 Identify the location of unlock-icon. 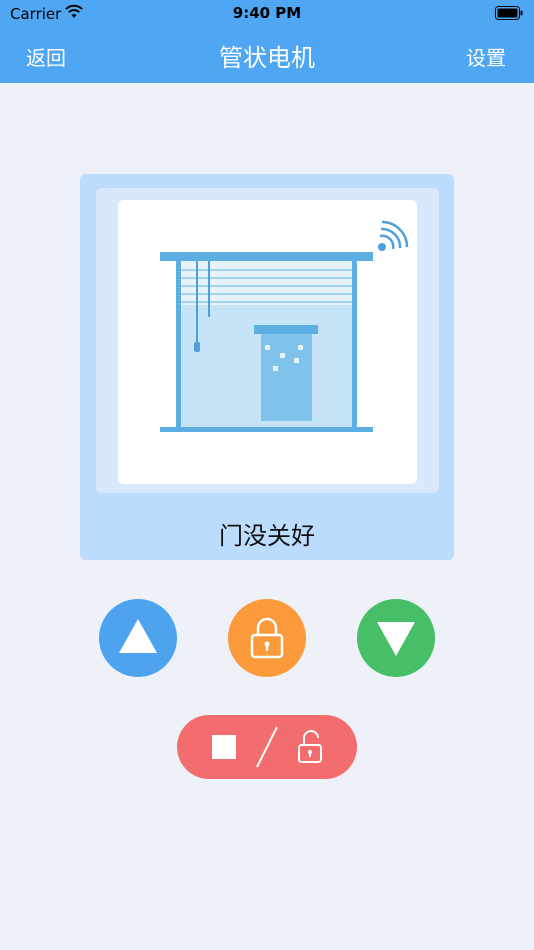
(310, 746).